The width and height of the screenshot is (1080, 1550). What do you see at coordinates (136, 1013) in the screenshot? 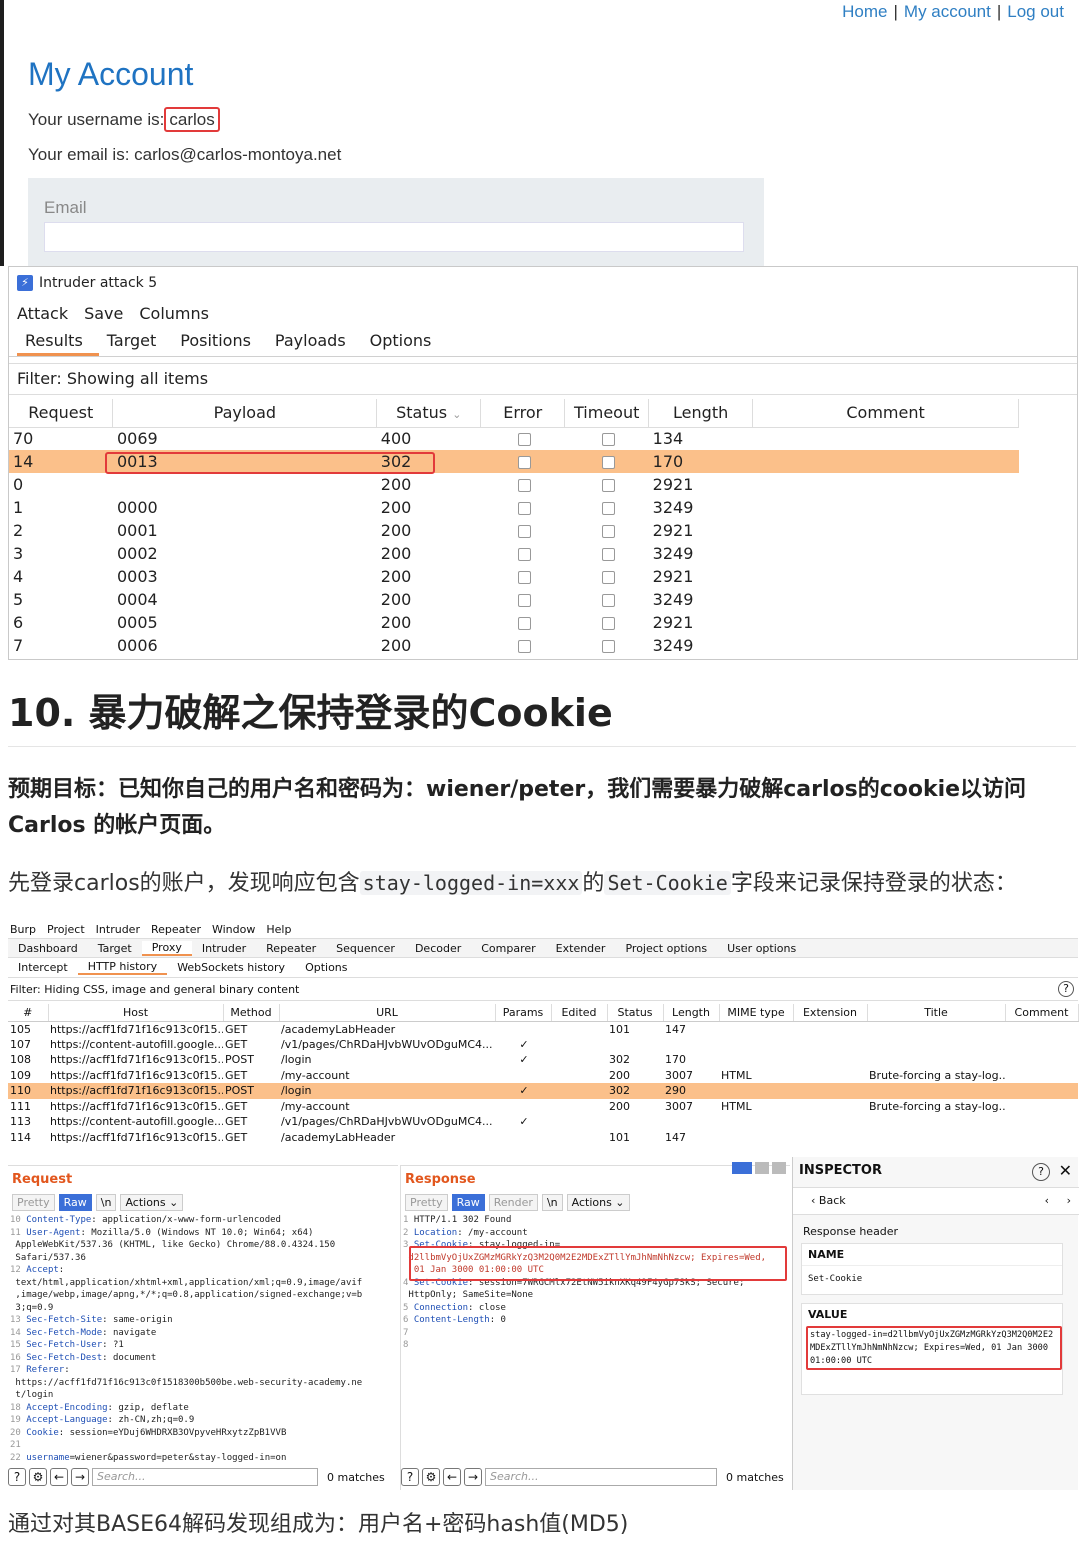
I see `history-col: Host` at bounding box center [136, 1013].